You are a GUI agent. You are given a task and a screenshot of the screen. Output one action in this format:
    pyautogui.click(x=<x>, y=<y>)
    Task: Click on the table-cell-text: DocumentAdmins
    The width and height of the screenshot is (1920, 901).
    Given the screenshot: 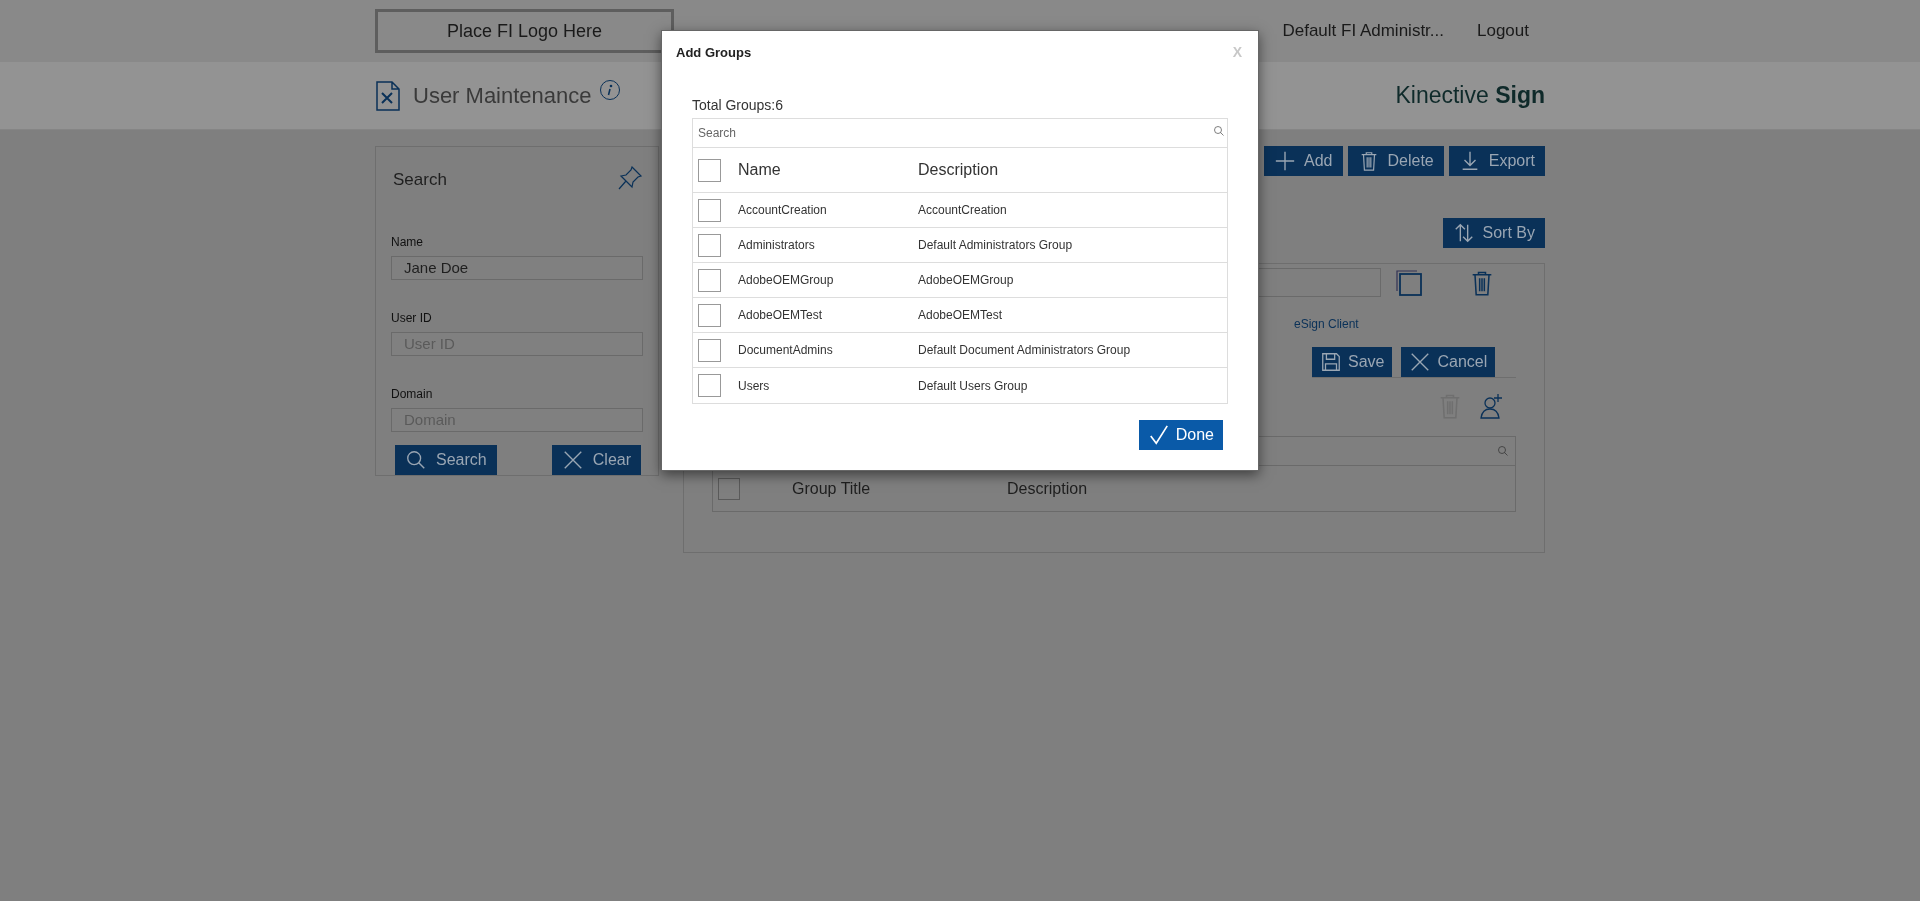 What is the action you would take?
    pyautogui.click(x=786, y=350)
    